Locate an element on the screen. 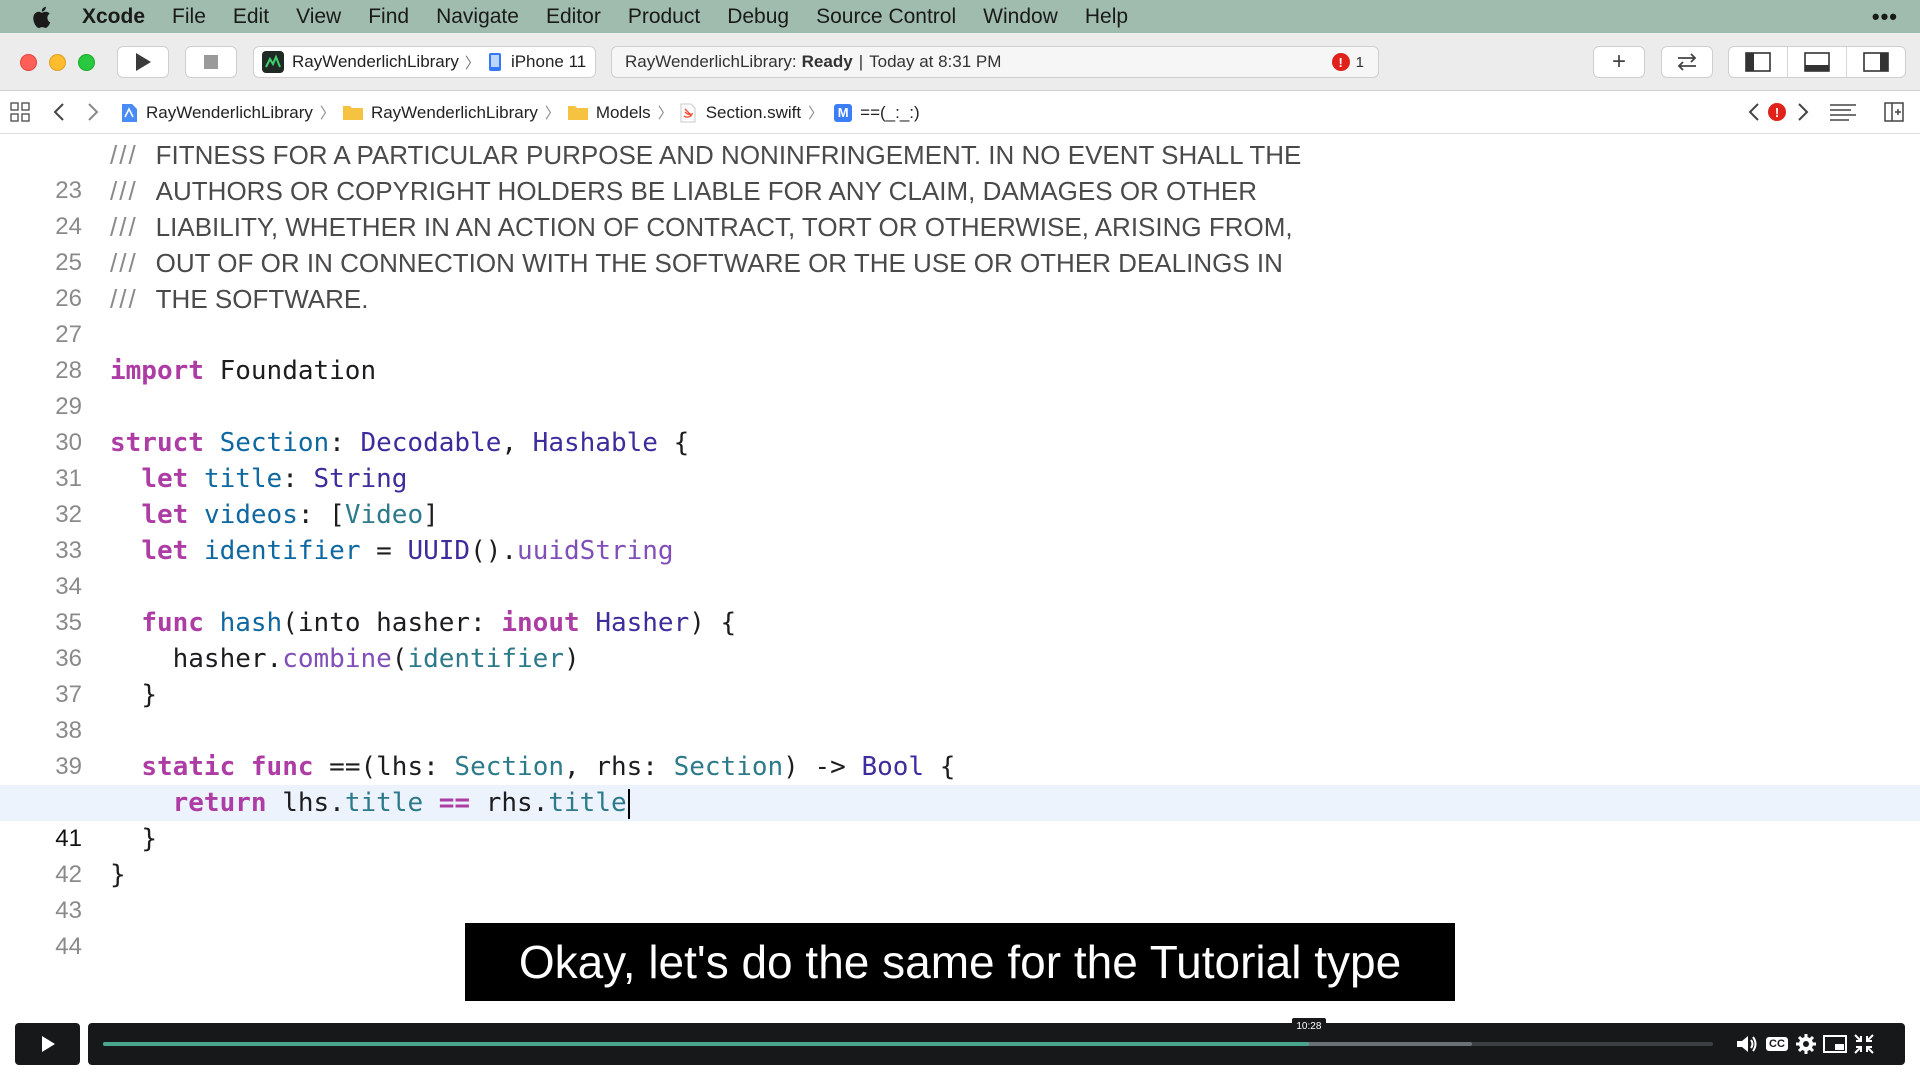 The image size is (1920, 1080). code-text: let identifier = UUID().uuidString is located at coordinates (407, 551).